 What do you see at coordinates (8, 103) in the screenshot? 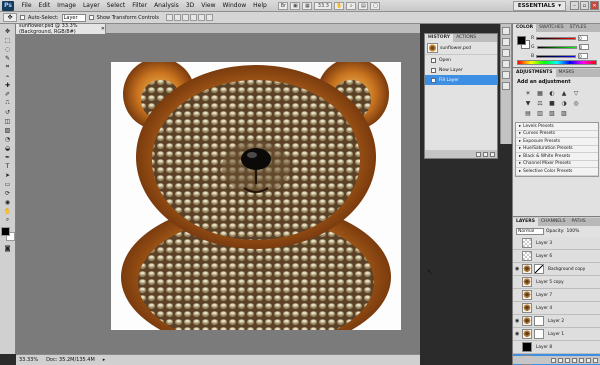
I see `clone-stamp-tool-icon: ⎍` at bounding box center [8, 103].